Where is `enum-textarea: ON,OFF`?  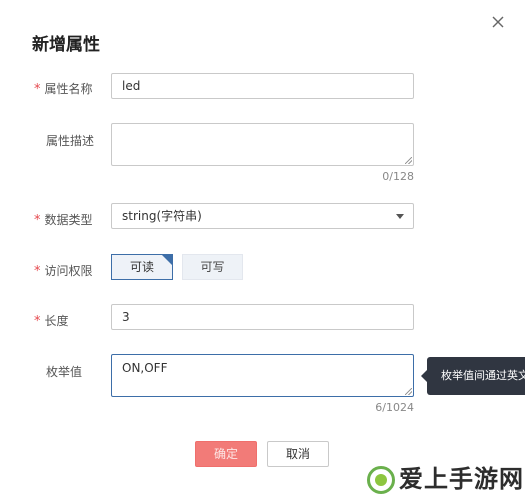 enum-textarea: ON,OFF is located at coordinates (262, 375).